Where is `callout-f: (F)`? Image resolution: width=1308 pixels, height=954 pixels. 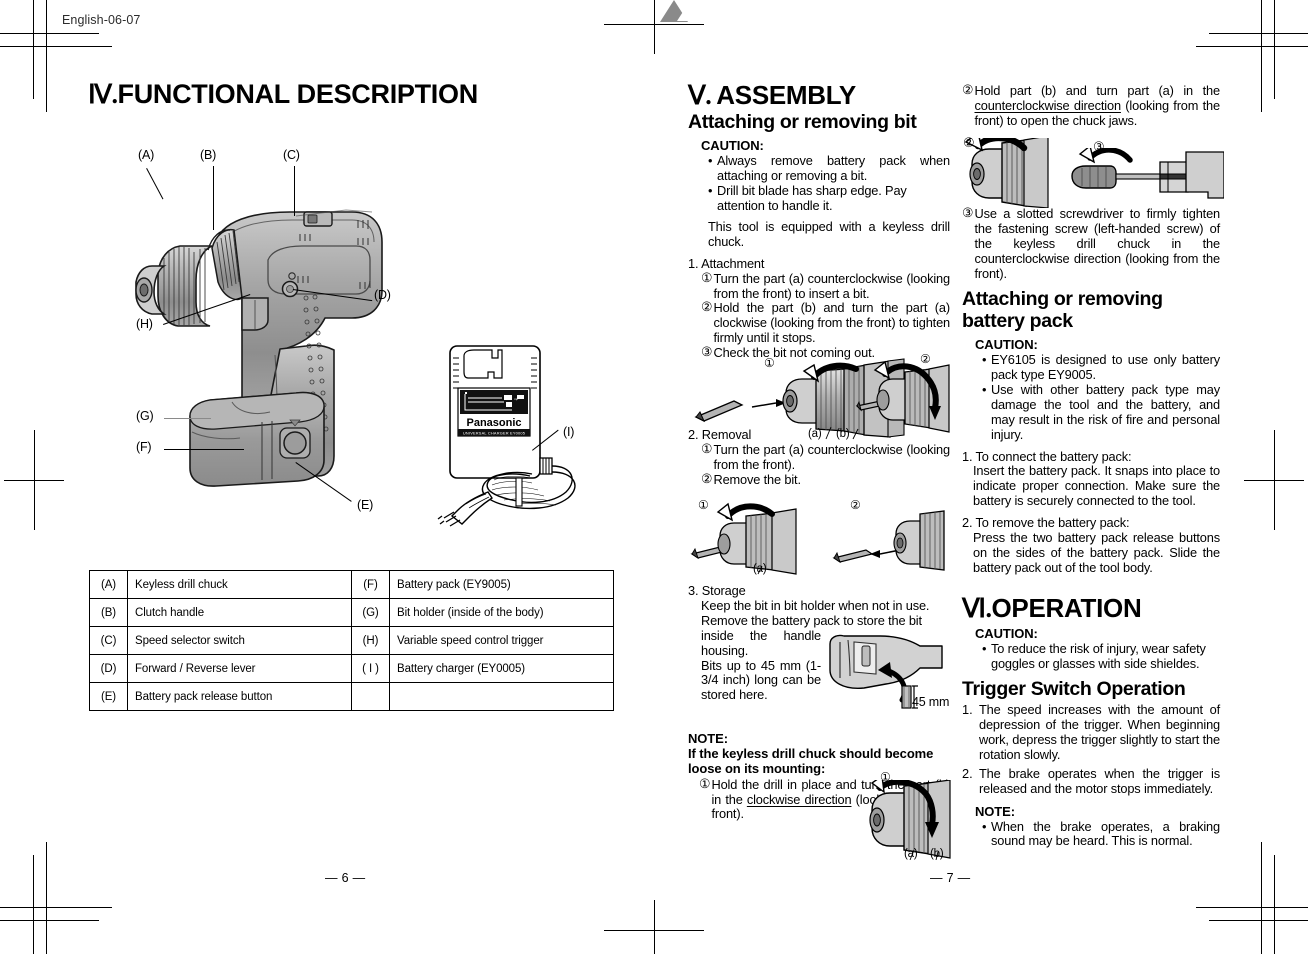 callout-f: (F) is located at coordinates (144, 447).